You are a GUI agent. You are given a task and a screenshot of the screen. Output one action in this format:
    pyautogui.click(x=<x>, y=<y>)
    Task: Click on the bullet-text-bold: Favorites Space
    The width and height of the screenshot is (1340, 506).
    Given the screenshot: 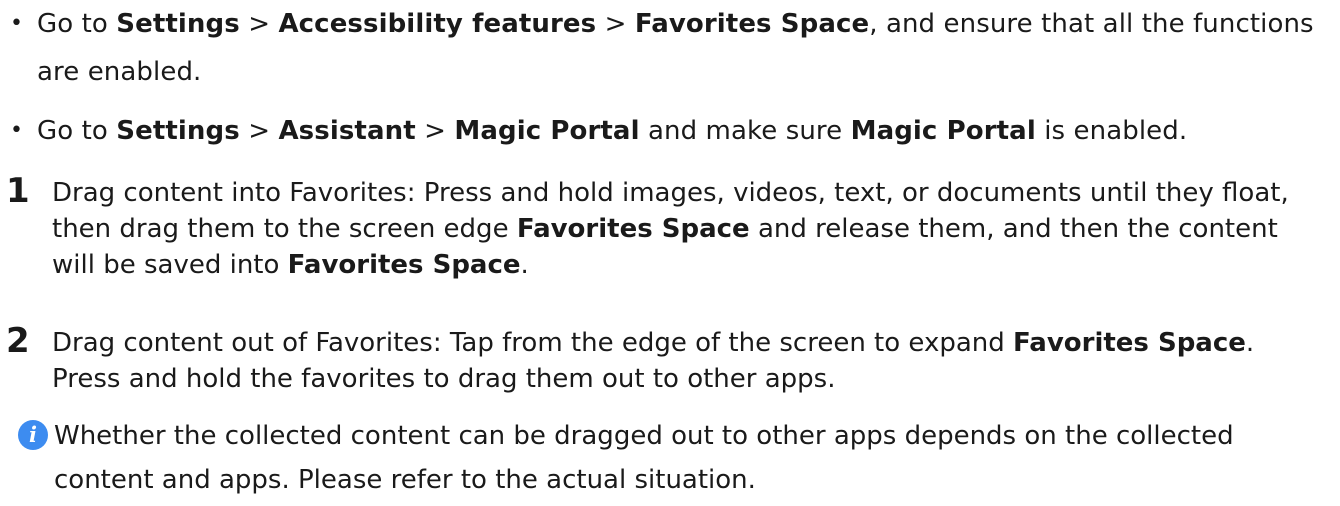 What is the action you would take?
    pyautogui.click(x=752, y=24)
    